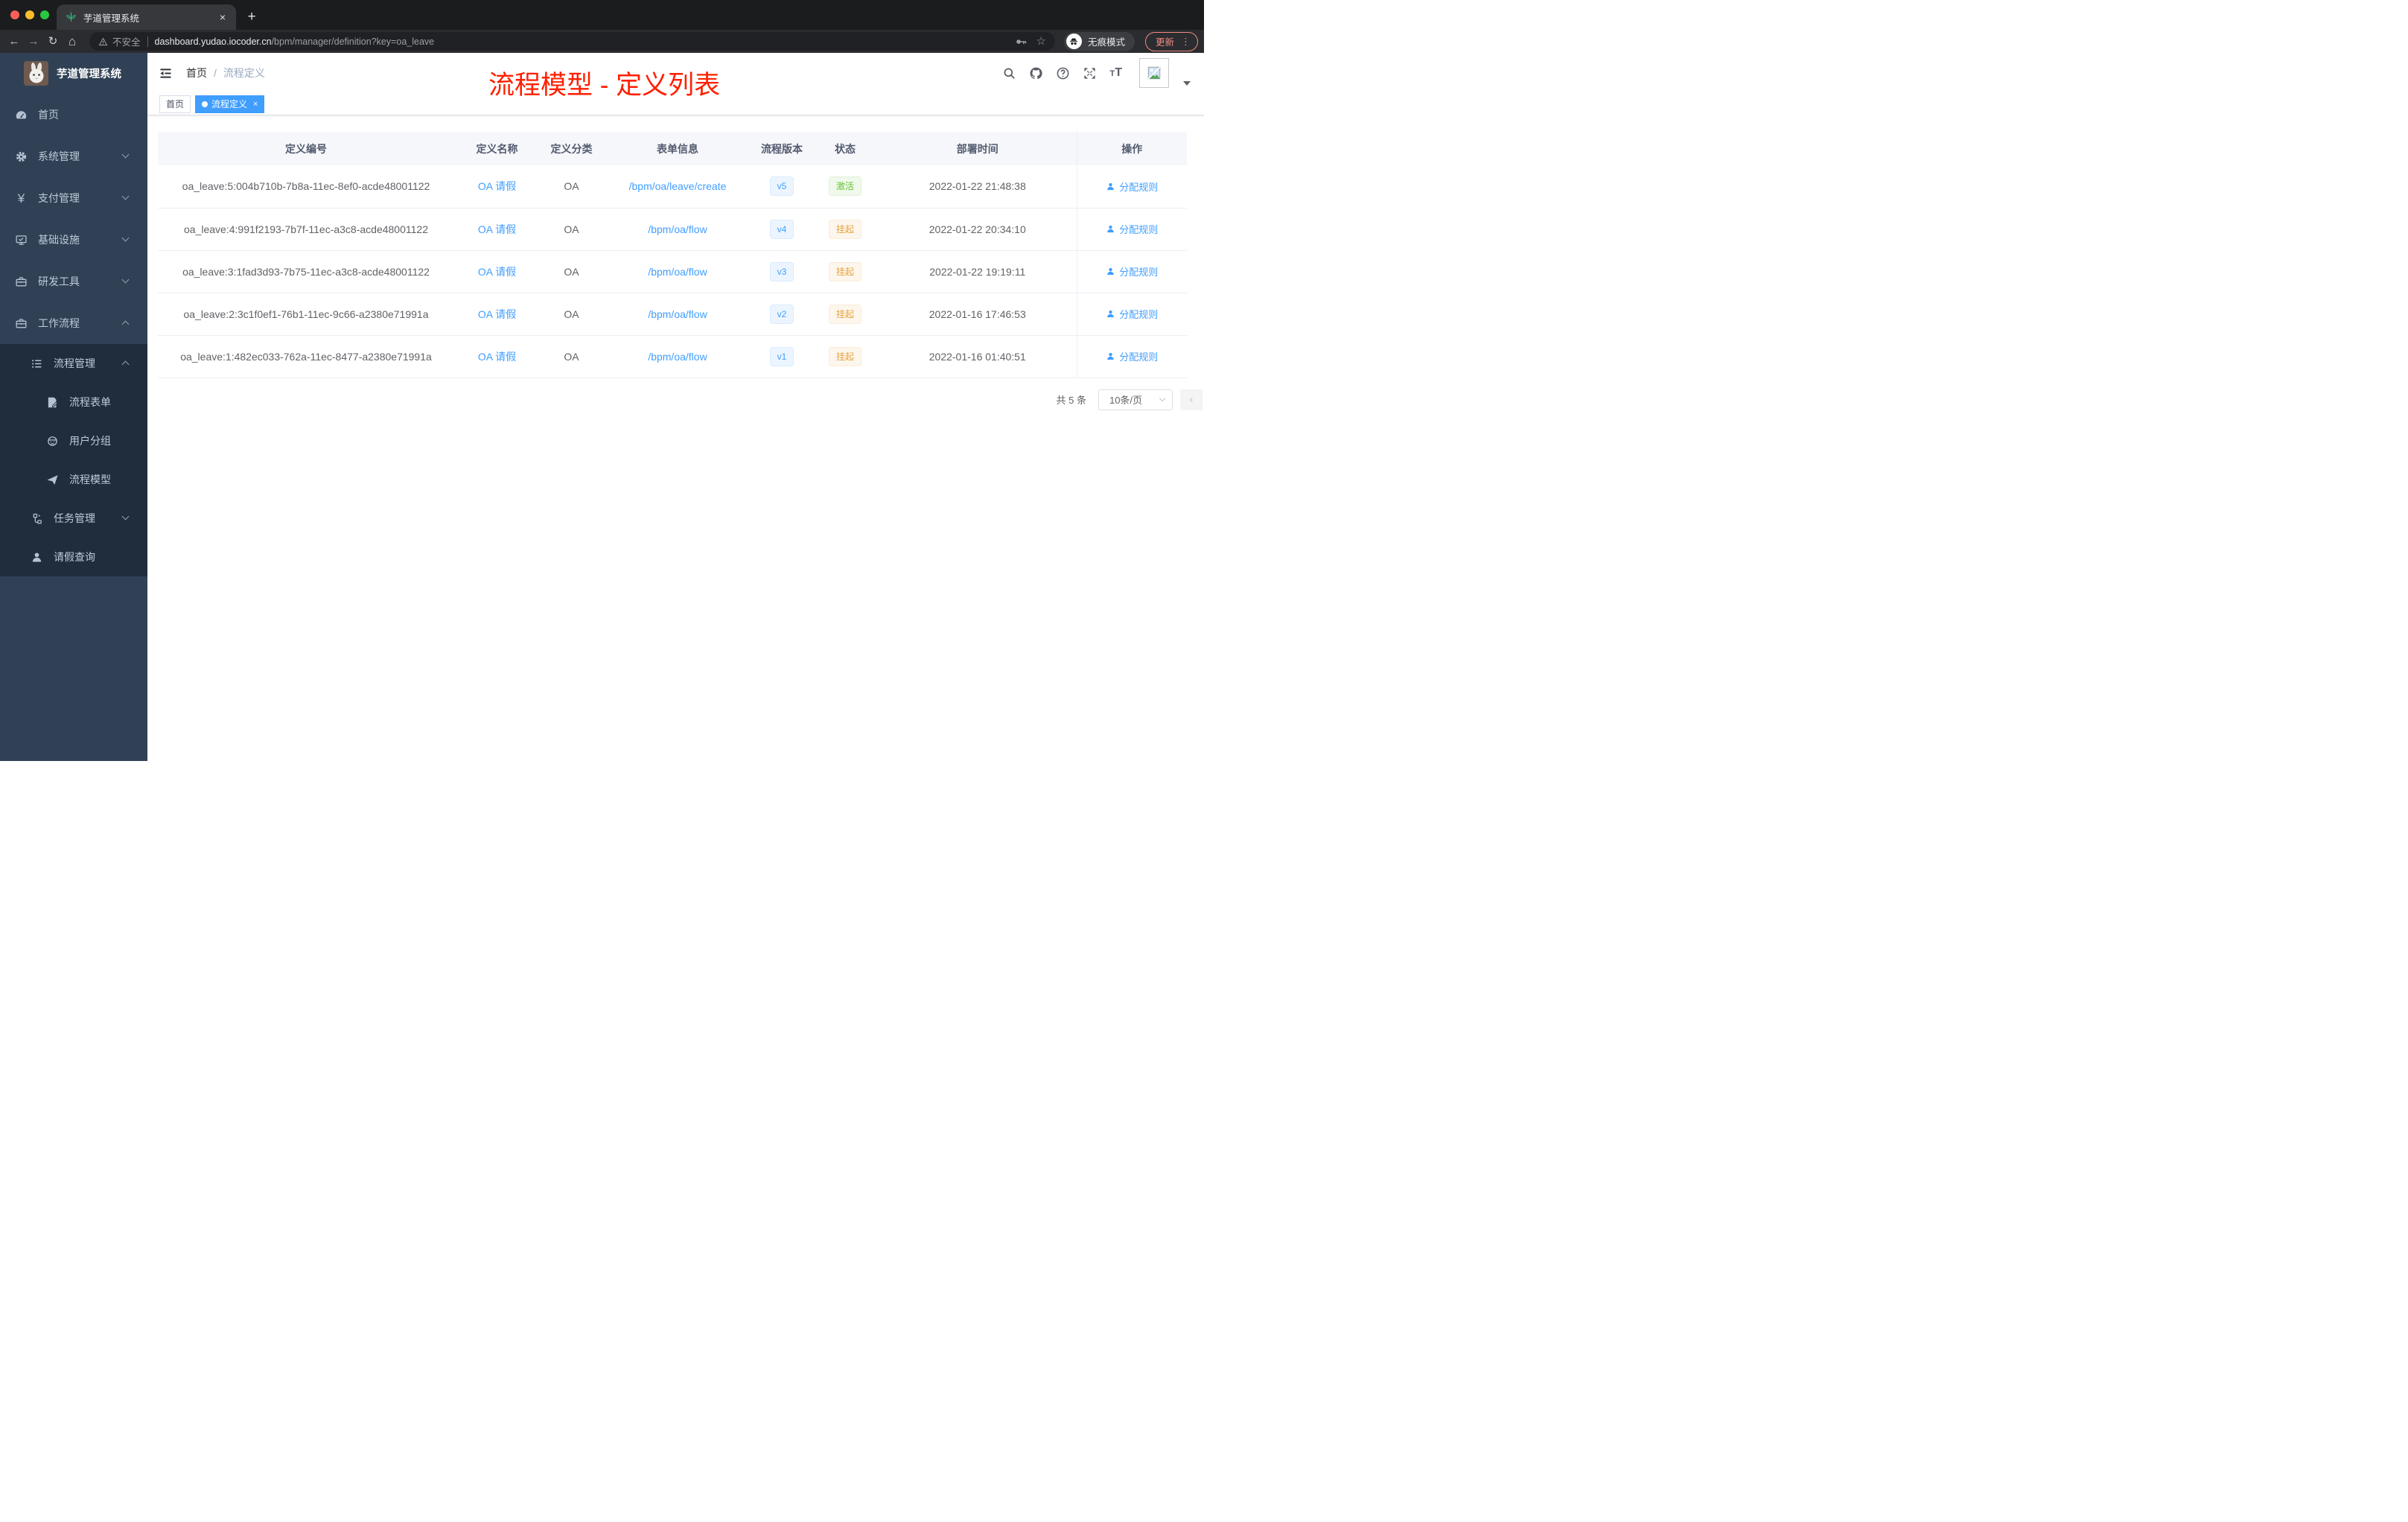 Image resolution: width=2408 pixels, height=1522 pixels. What do you see at coordinates (59, 240) in the screenshot?
I see `sidebar-item-label: 基础设施` at bounding box center [59, 240].